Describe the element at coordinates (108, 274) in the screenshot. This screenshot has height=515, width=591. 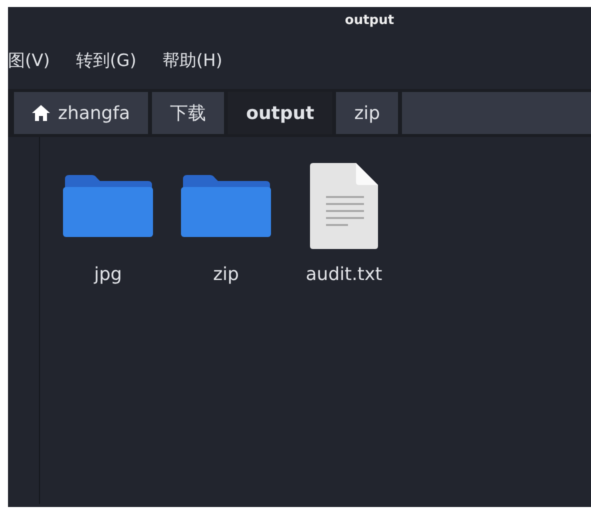
I see `file-name: jpg` at that location.